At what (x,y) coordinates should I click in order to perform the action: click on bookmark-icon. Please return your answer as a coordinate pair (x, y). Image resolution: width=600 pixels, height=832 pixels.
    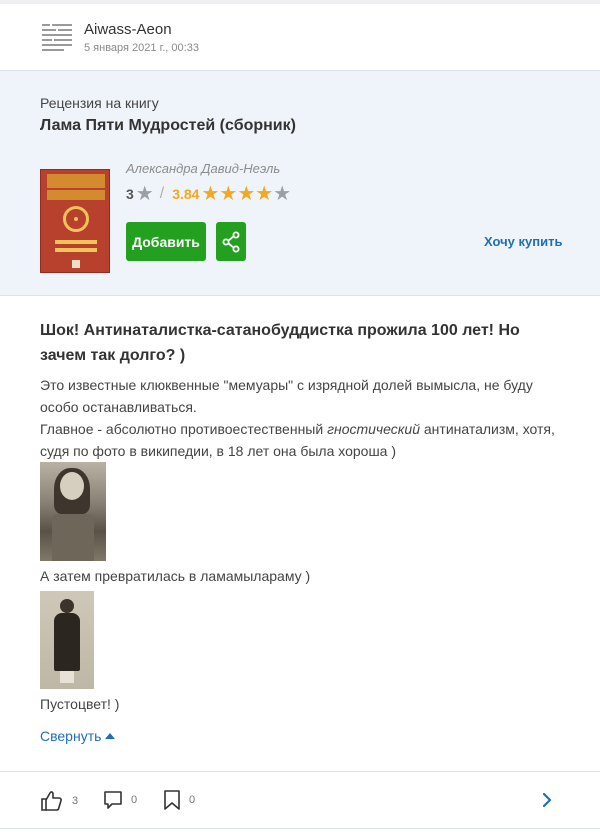
    Looking at the image, I should click on (172, 800).